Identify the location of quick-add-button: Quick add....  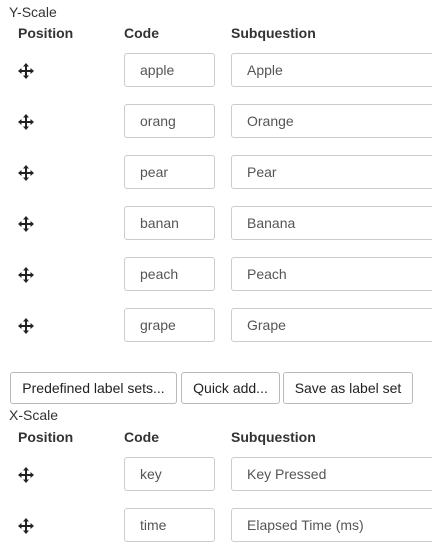
(230, 388).